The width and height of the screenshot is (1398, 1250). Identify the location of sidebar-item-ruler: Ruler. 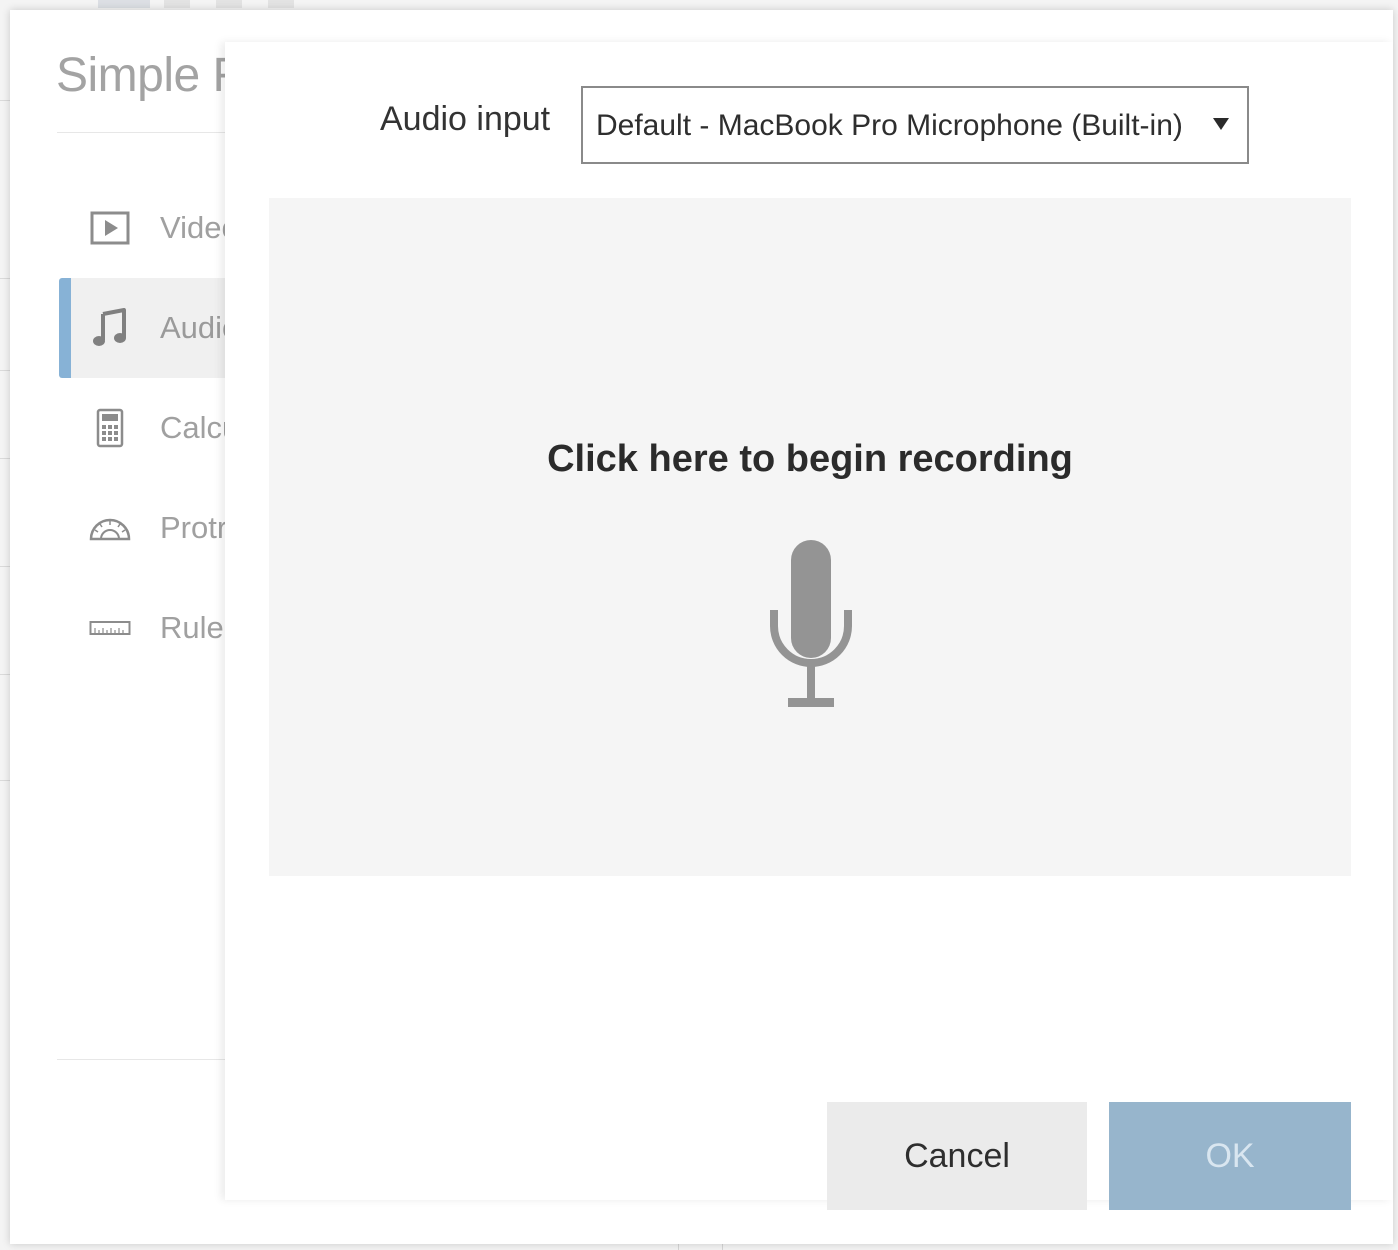
(142, 628).